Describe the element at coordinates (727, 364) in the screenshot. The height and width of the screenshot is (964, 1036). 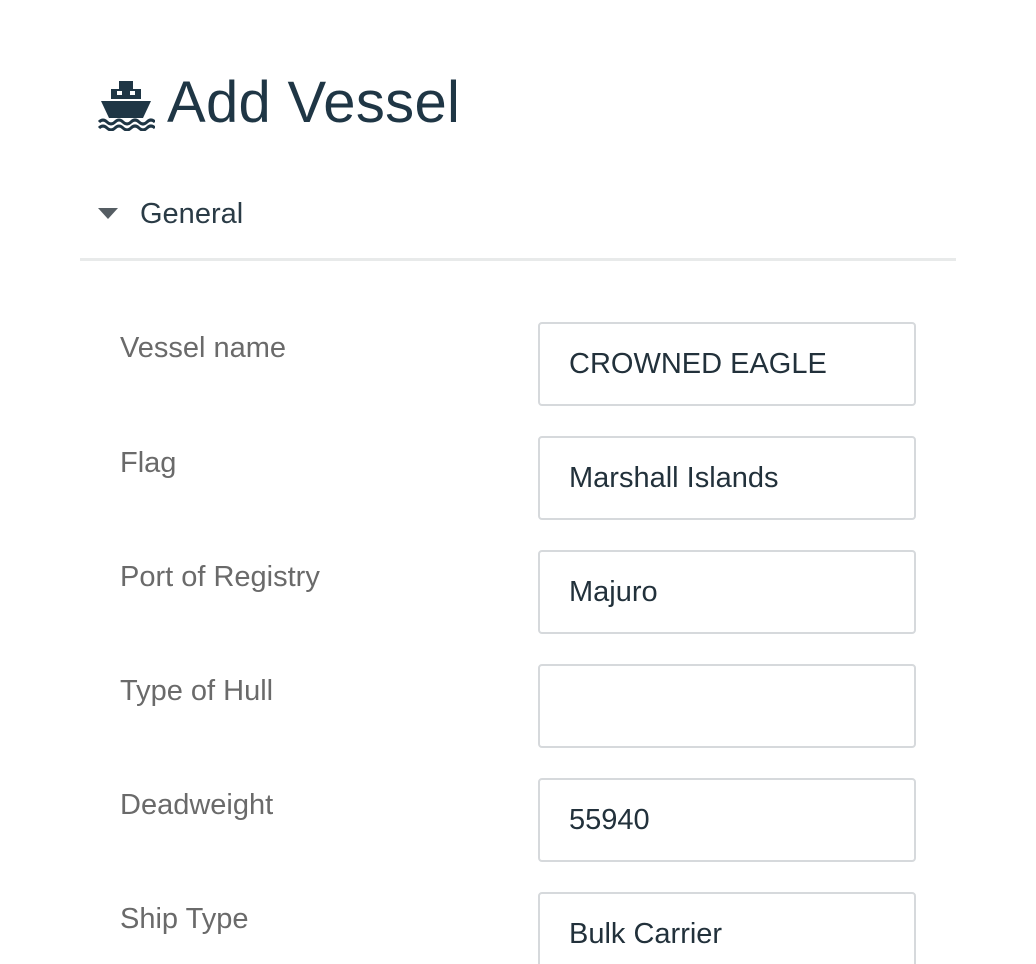
I see `vessel-name-input` at that location.